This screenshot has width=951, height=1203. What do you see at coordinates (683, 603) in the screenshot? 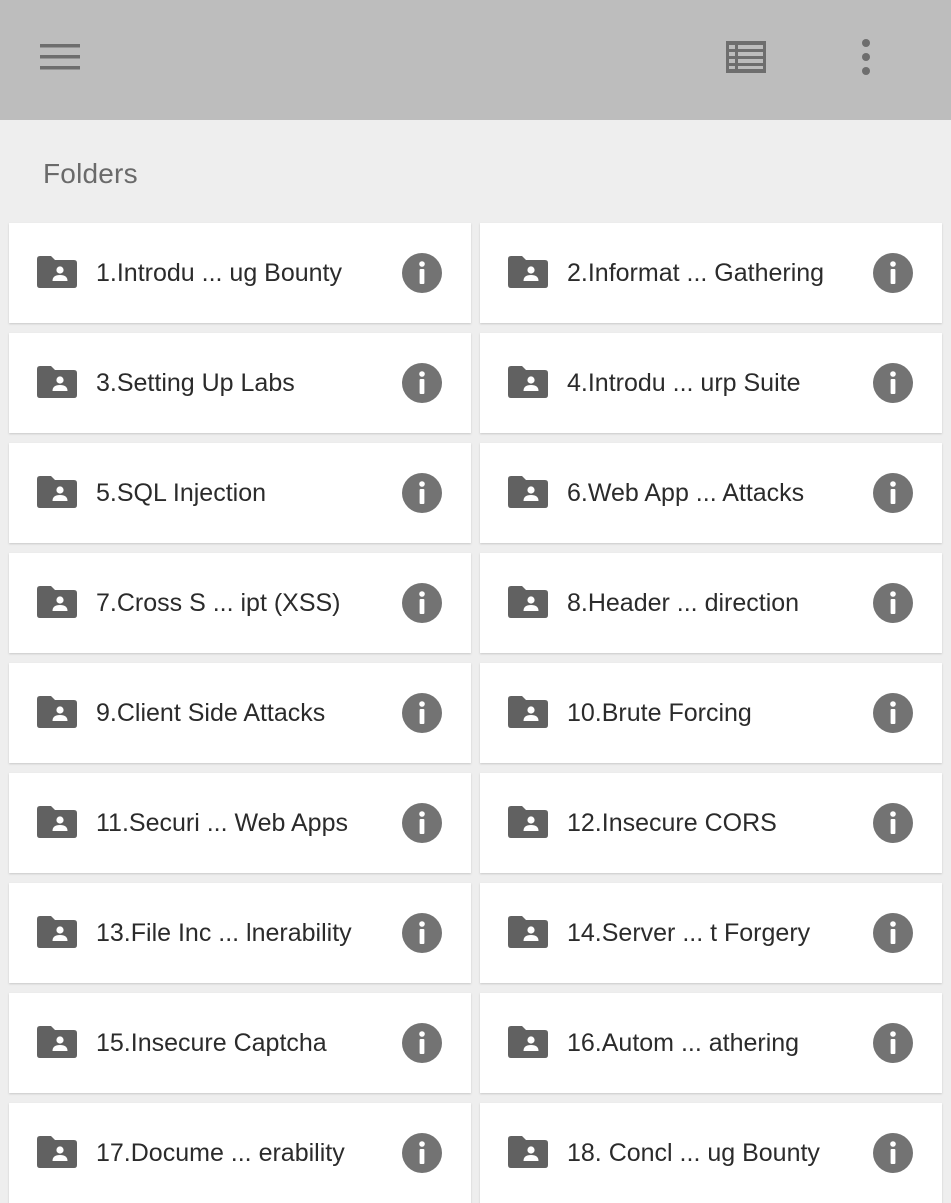
I see `folder-name: 8.Header ... direction` at bounding box center [683, 603].